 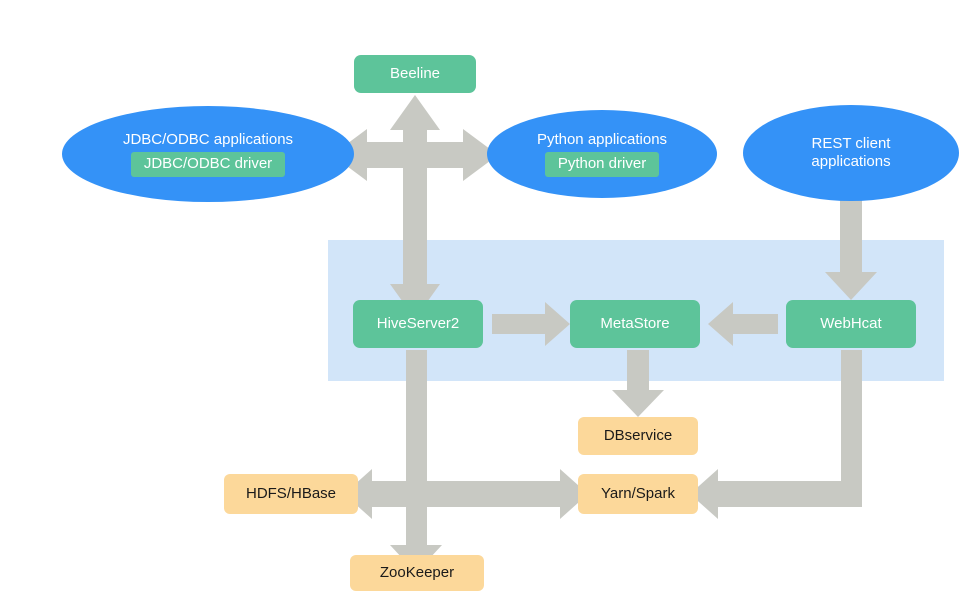 What do you see at coordinates (531, 324) in the screenshot?
I see `connector-hiveserver2-to-metastore` at bounding box center [531, 324].